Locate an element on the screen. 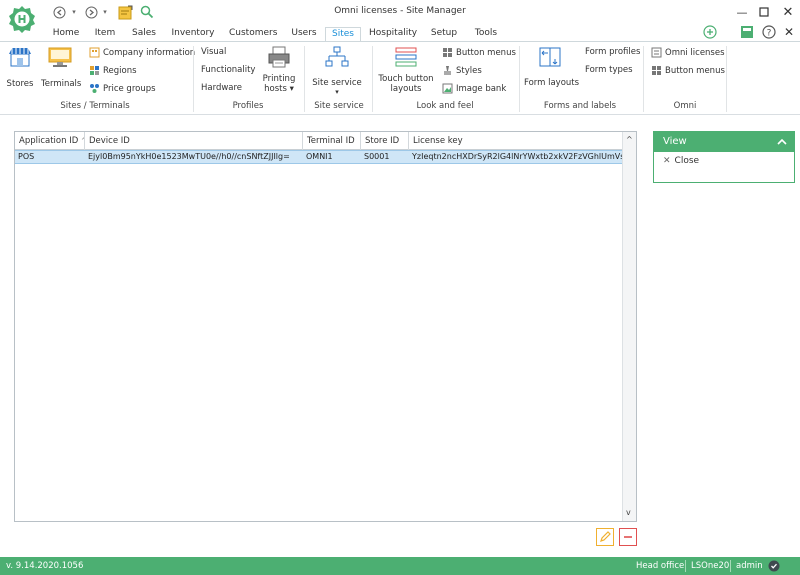 This screenshot has width=800, height=575. add-circle-icon is located at coordinates (711, 33).